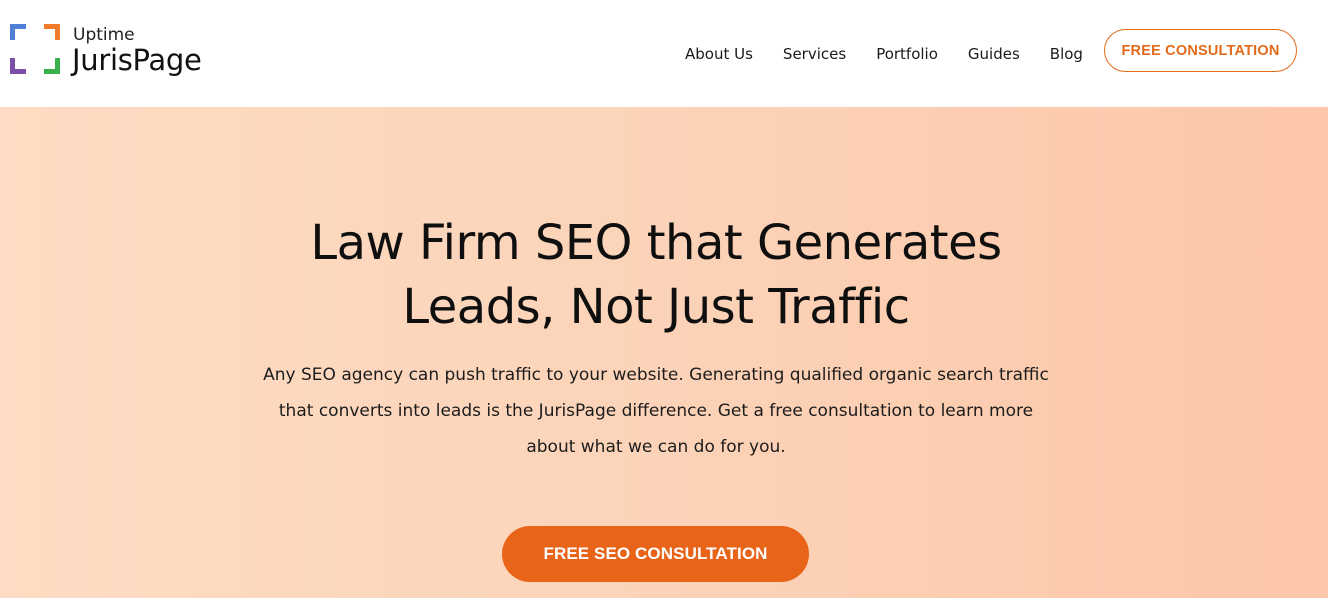 Image resolution: width=1328 pixels, height=598 pixels. I want to click on main-nav: About Us Services Portfolio Guides Blog, so click(884, 53).